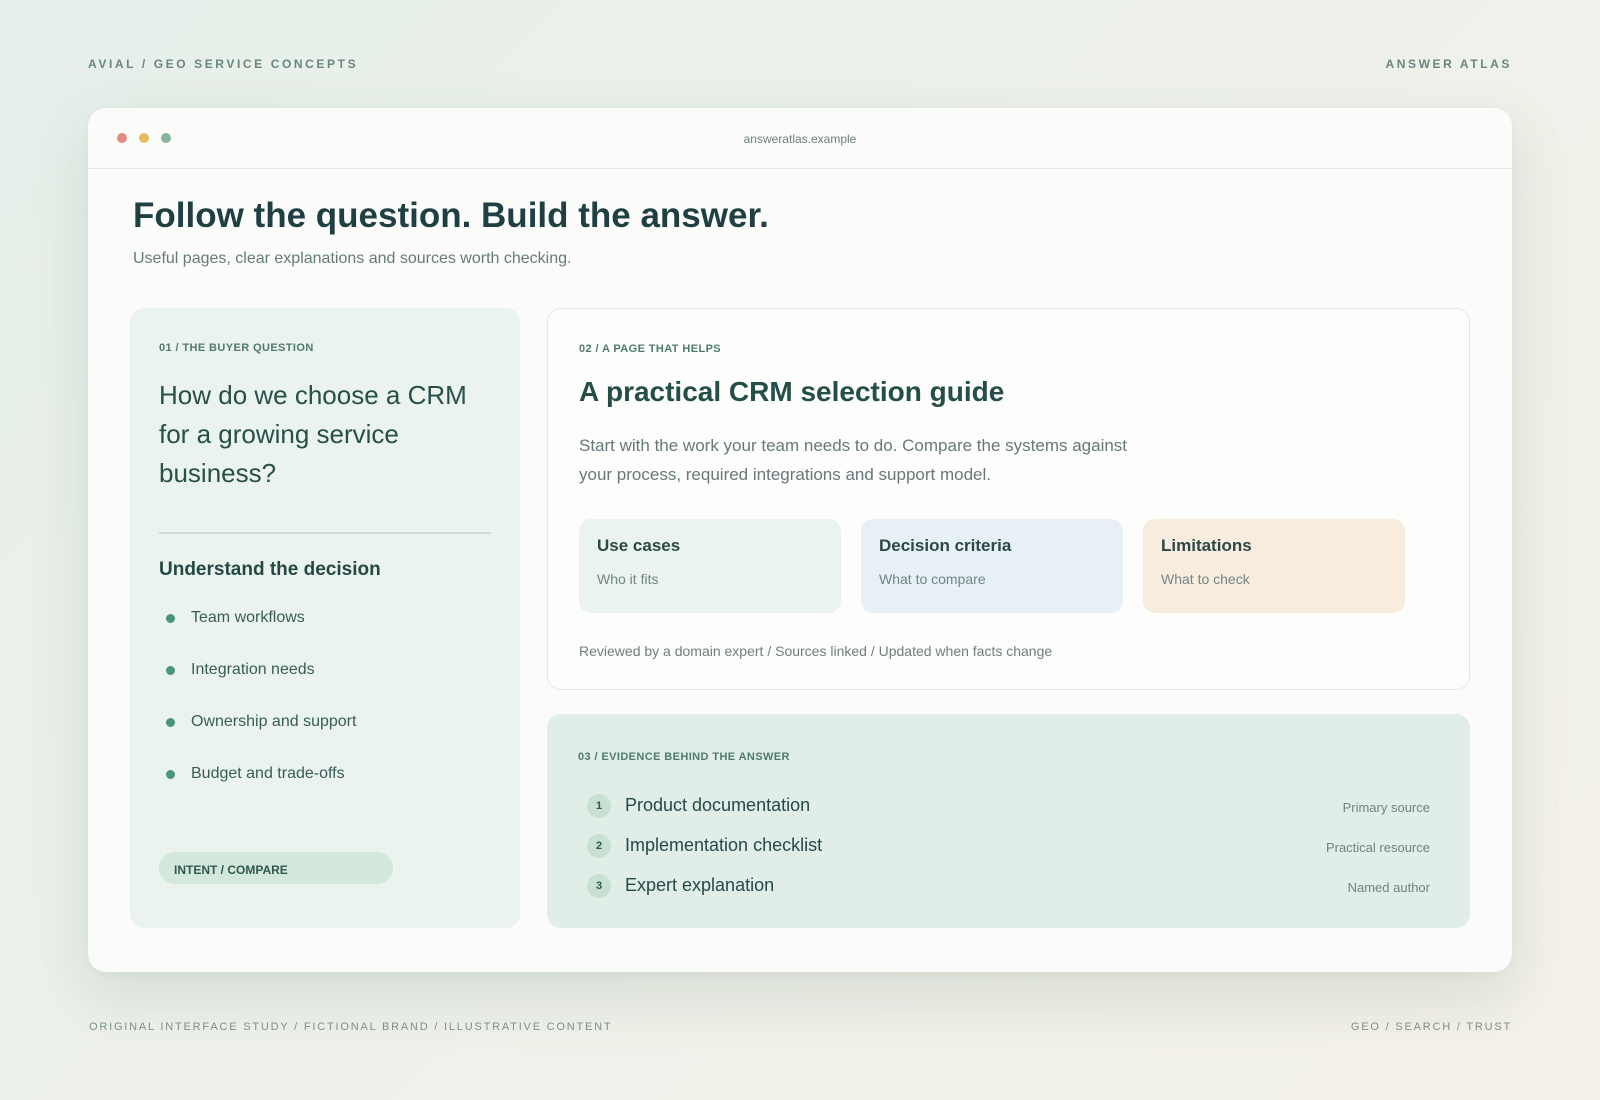  Describe the element at coordinates (700, 885) in the screenshot. I see `evidence-title: Expert explanation` at that location.